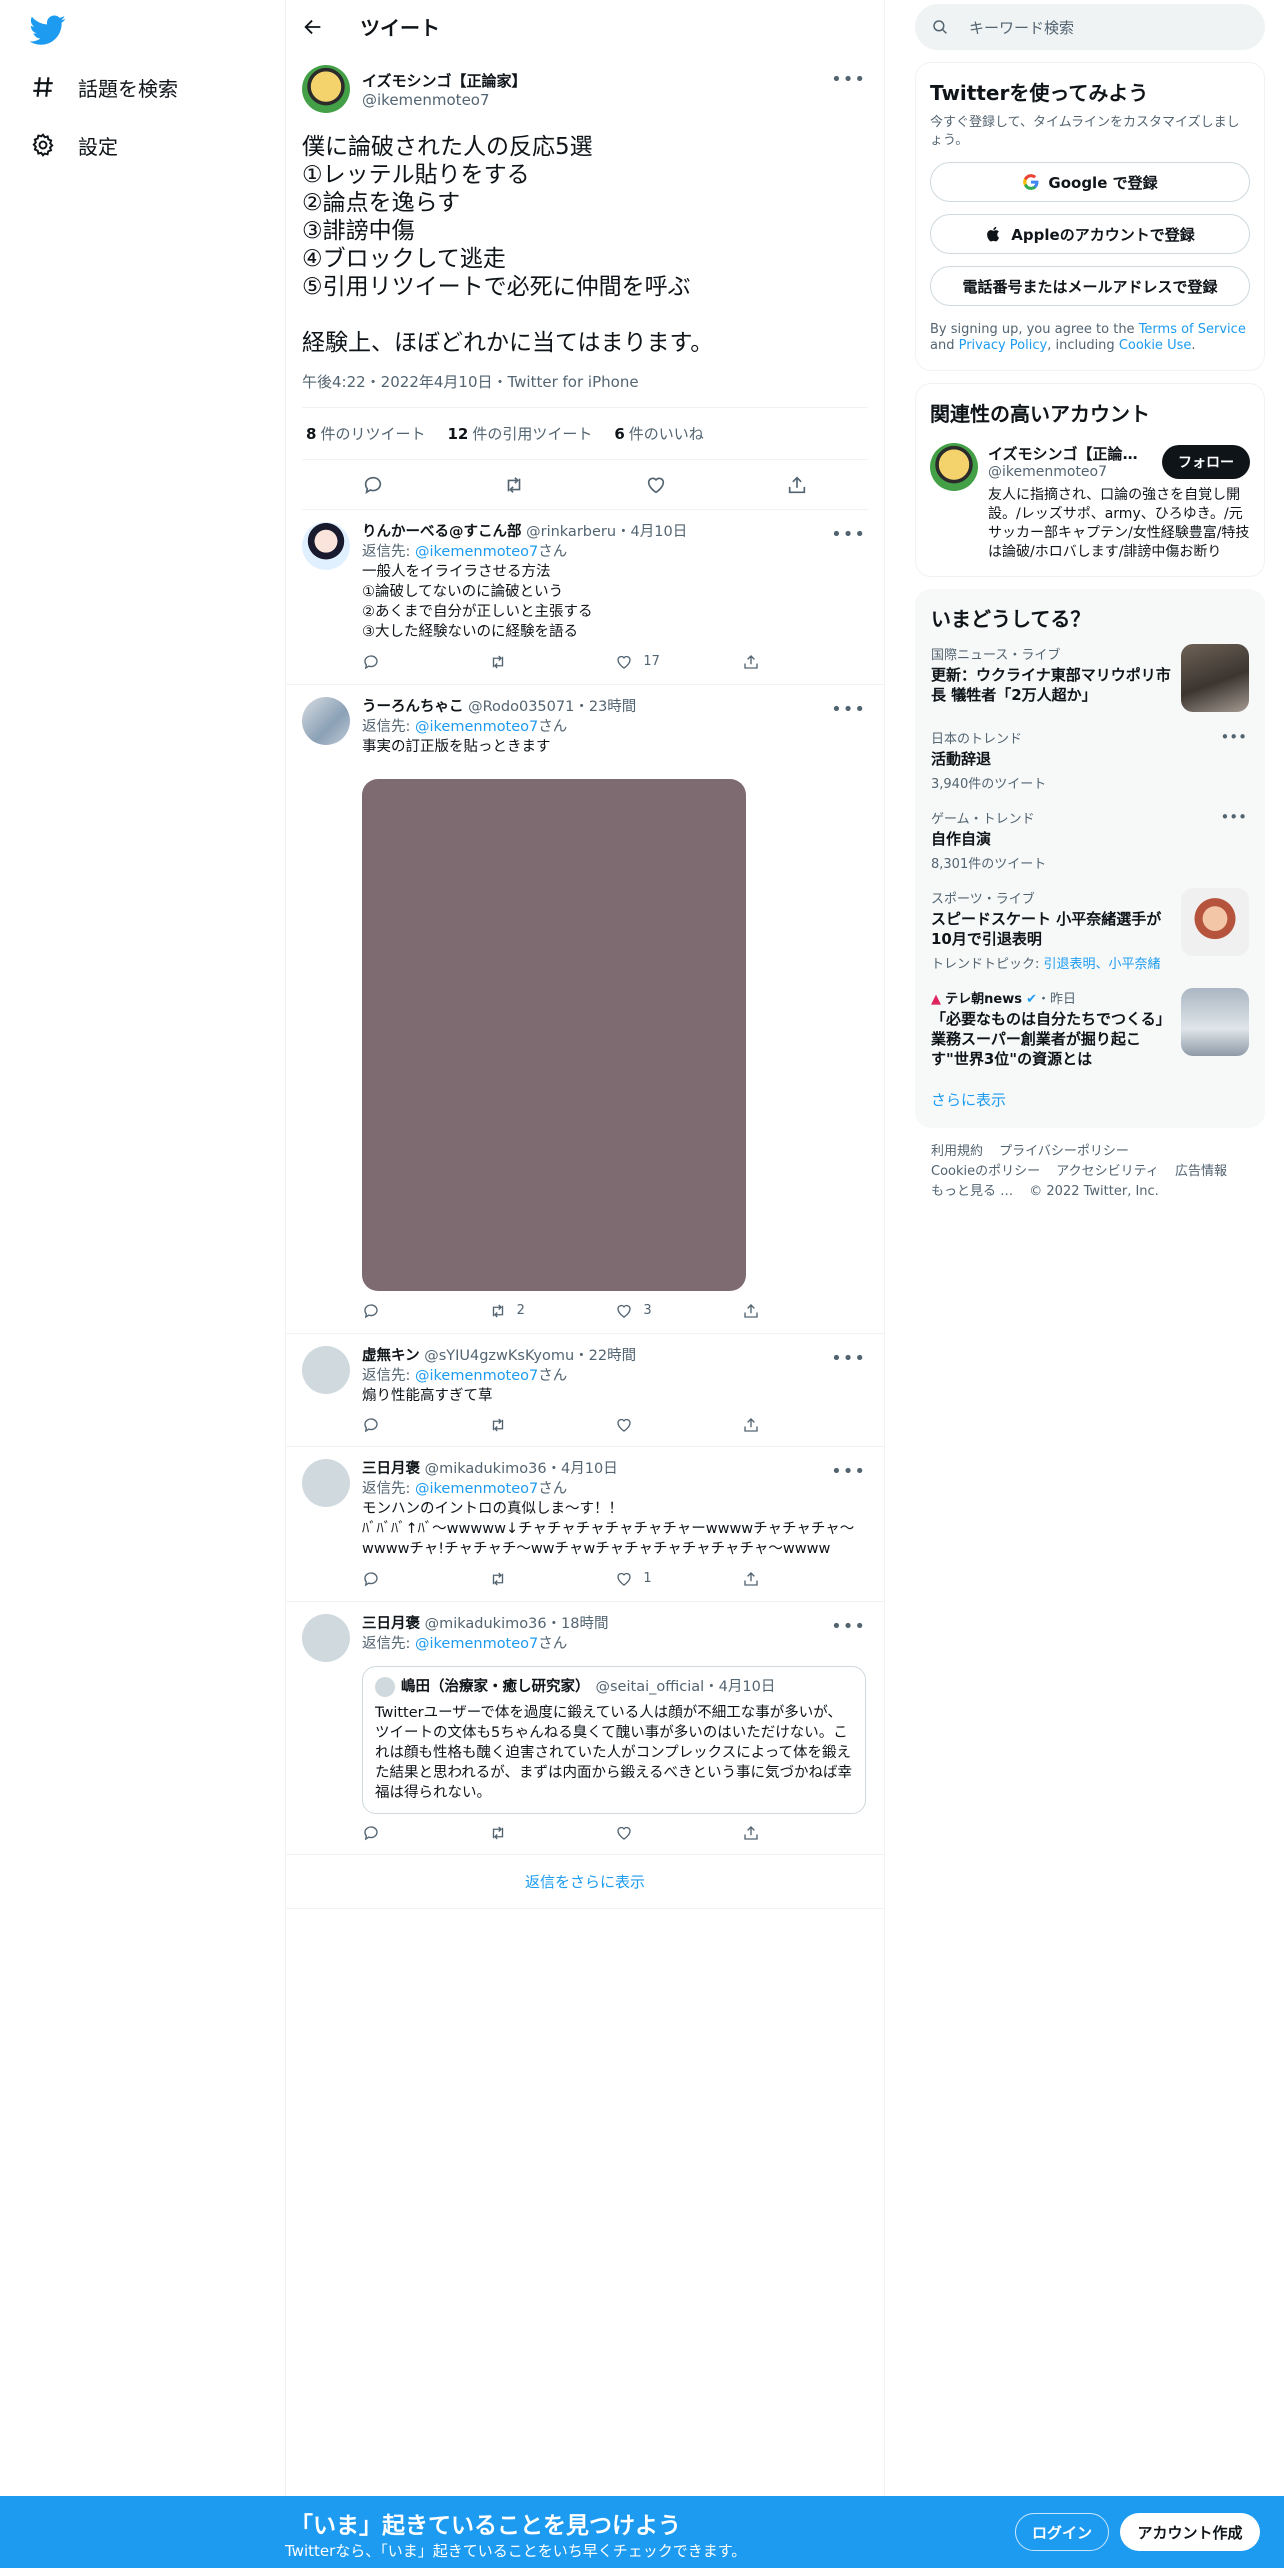 The image size is (1284, 2568). What do you see at coordinates (1190, 2532) in the screenshot?
I see `create-account-button: アカウント作成` at bounding box center [1190, 2532].